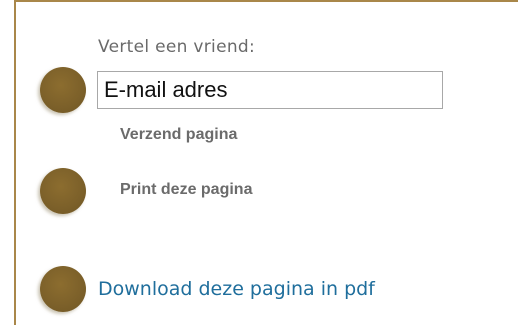 Image resolution: width=518 pixels, height=325 pixels. What do you see at coordinates (270, 90) in the screenshot?
I see `email-field` at bounding box center [270, 90].